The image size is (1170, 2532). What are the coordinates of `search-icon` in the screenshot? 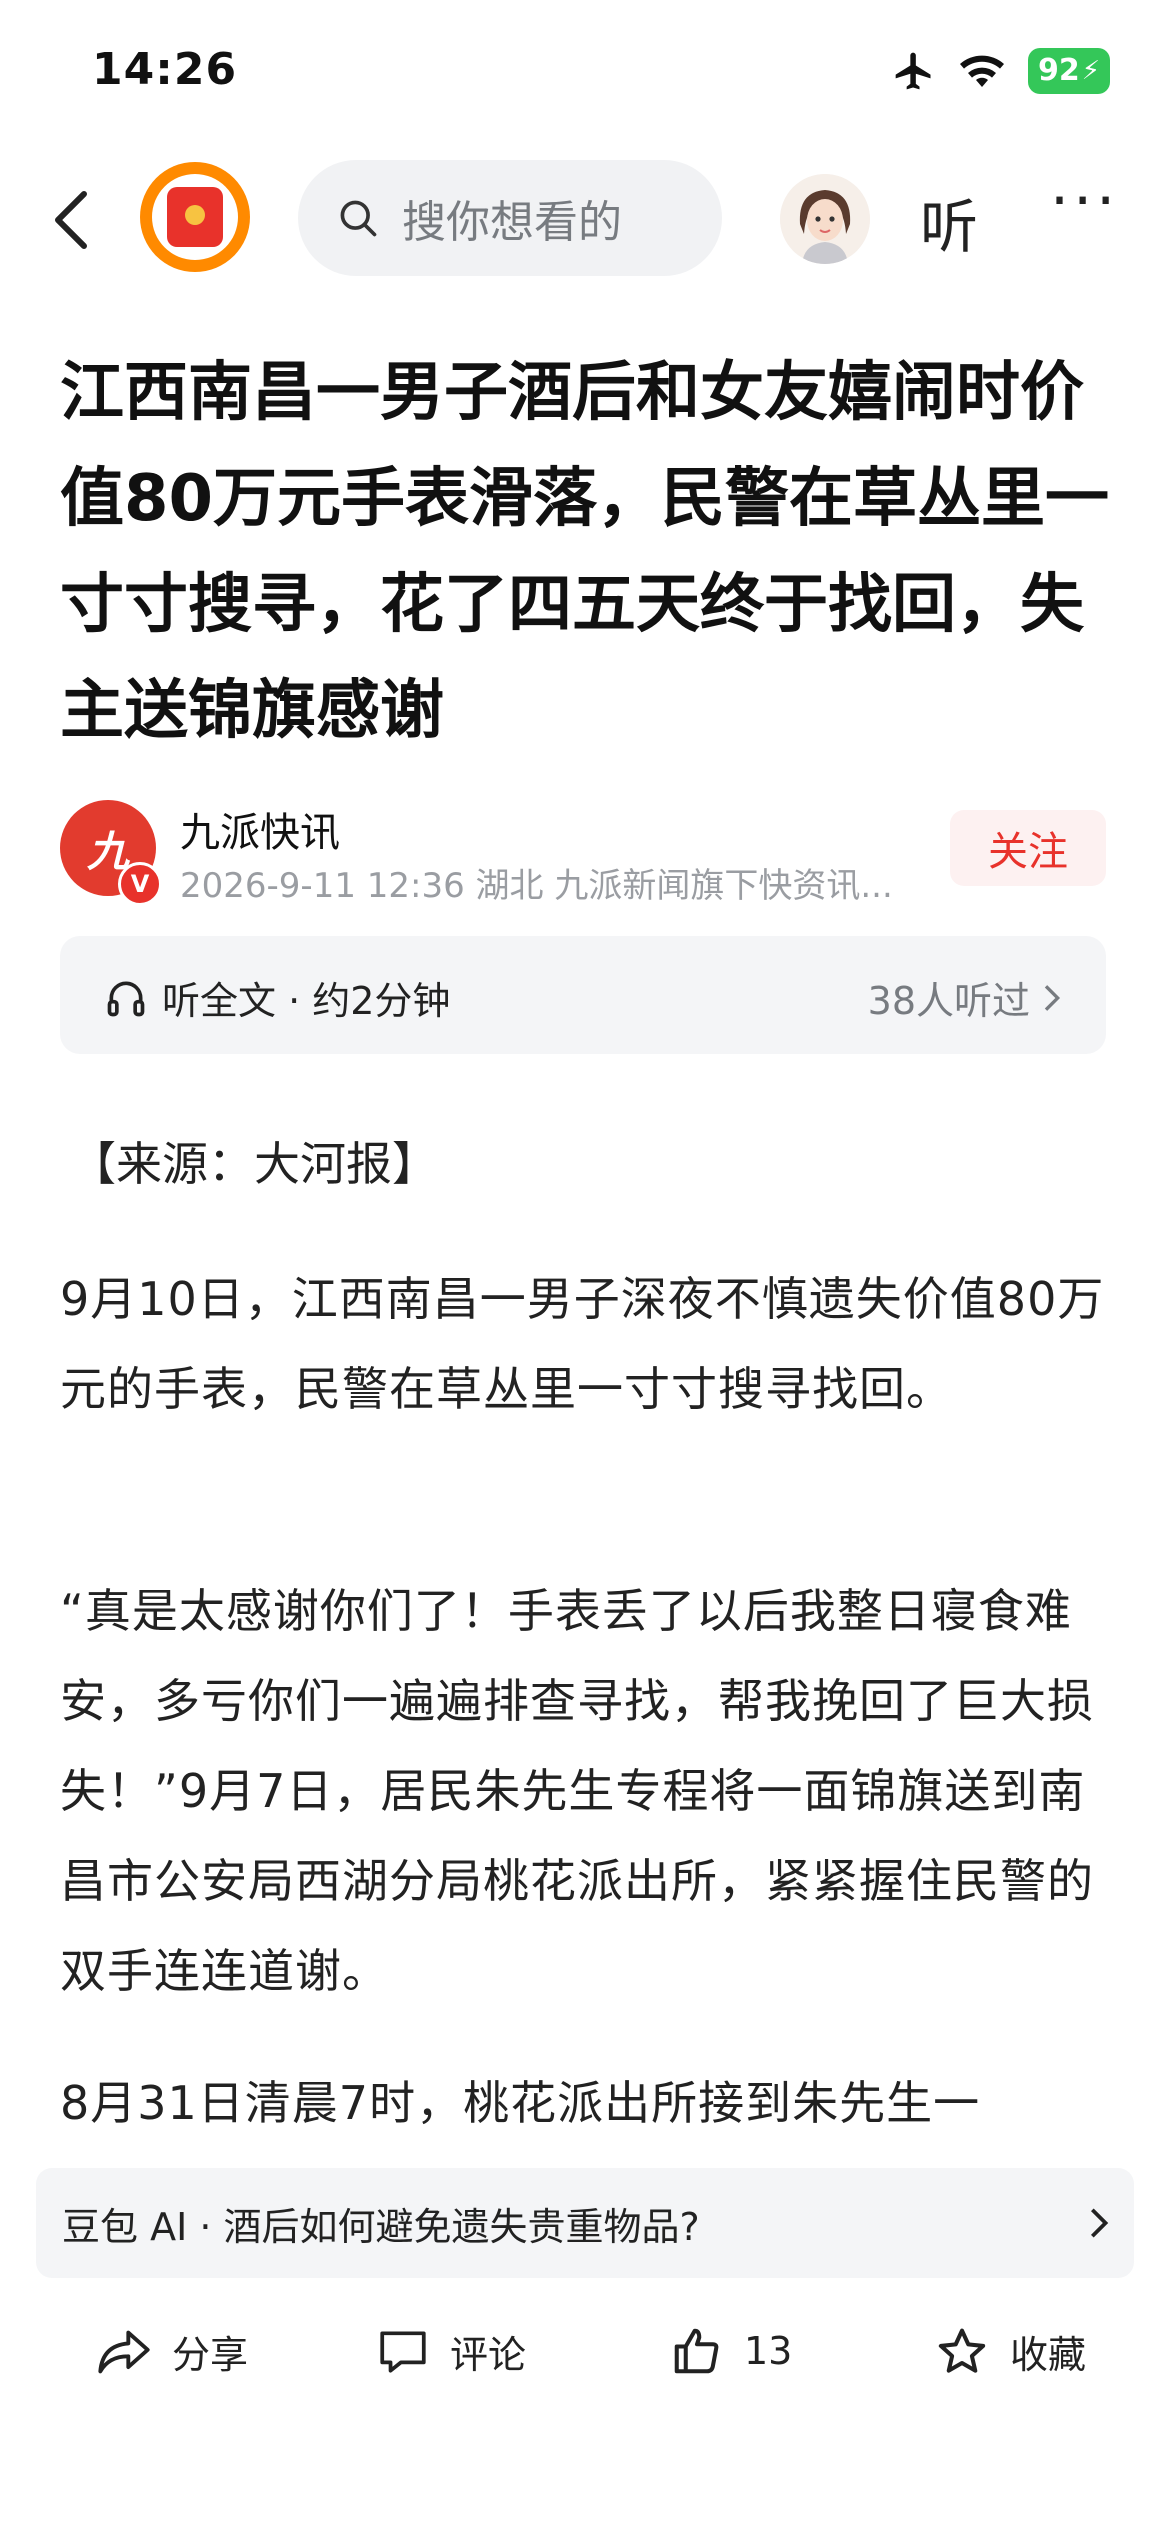 It's located at (358, 218).